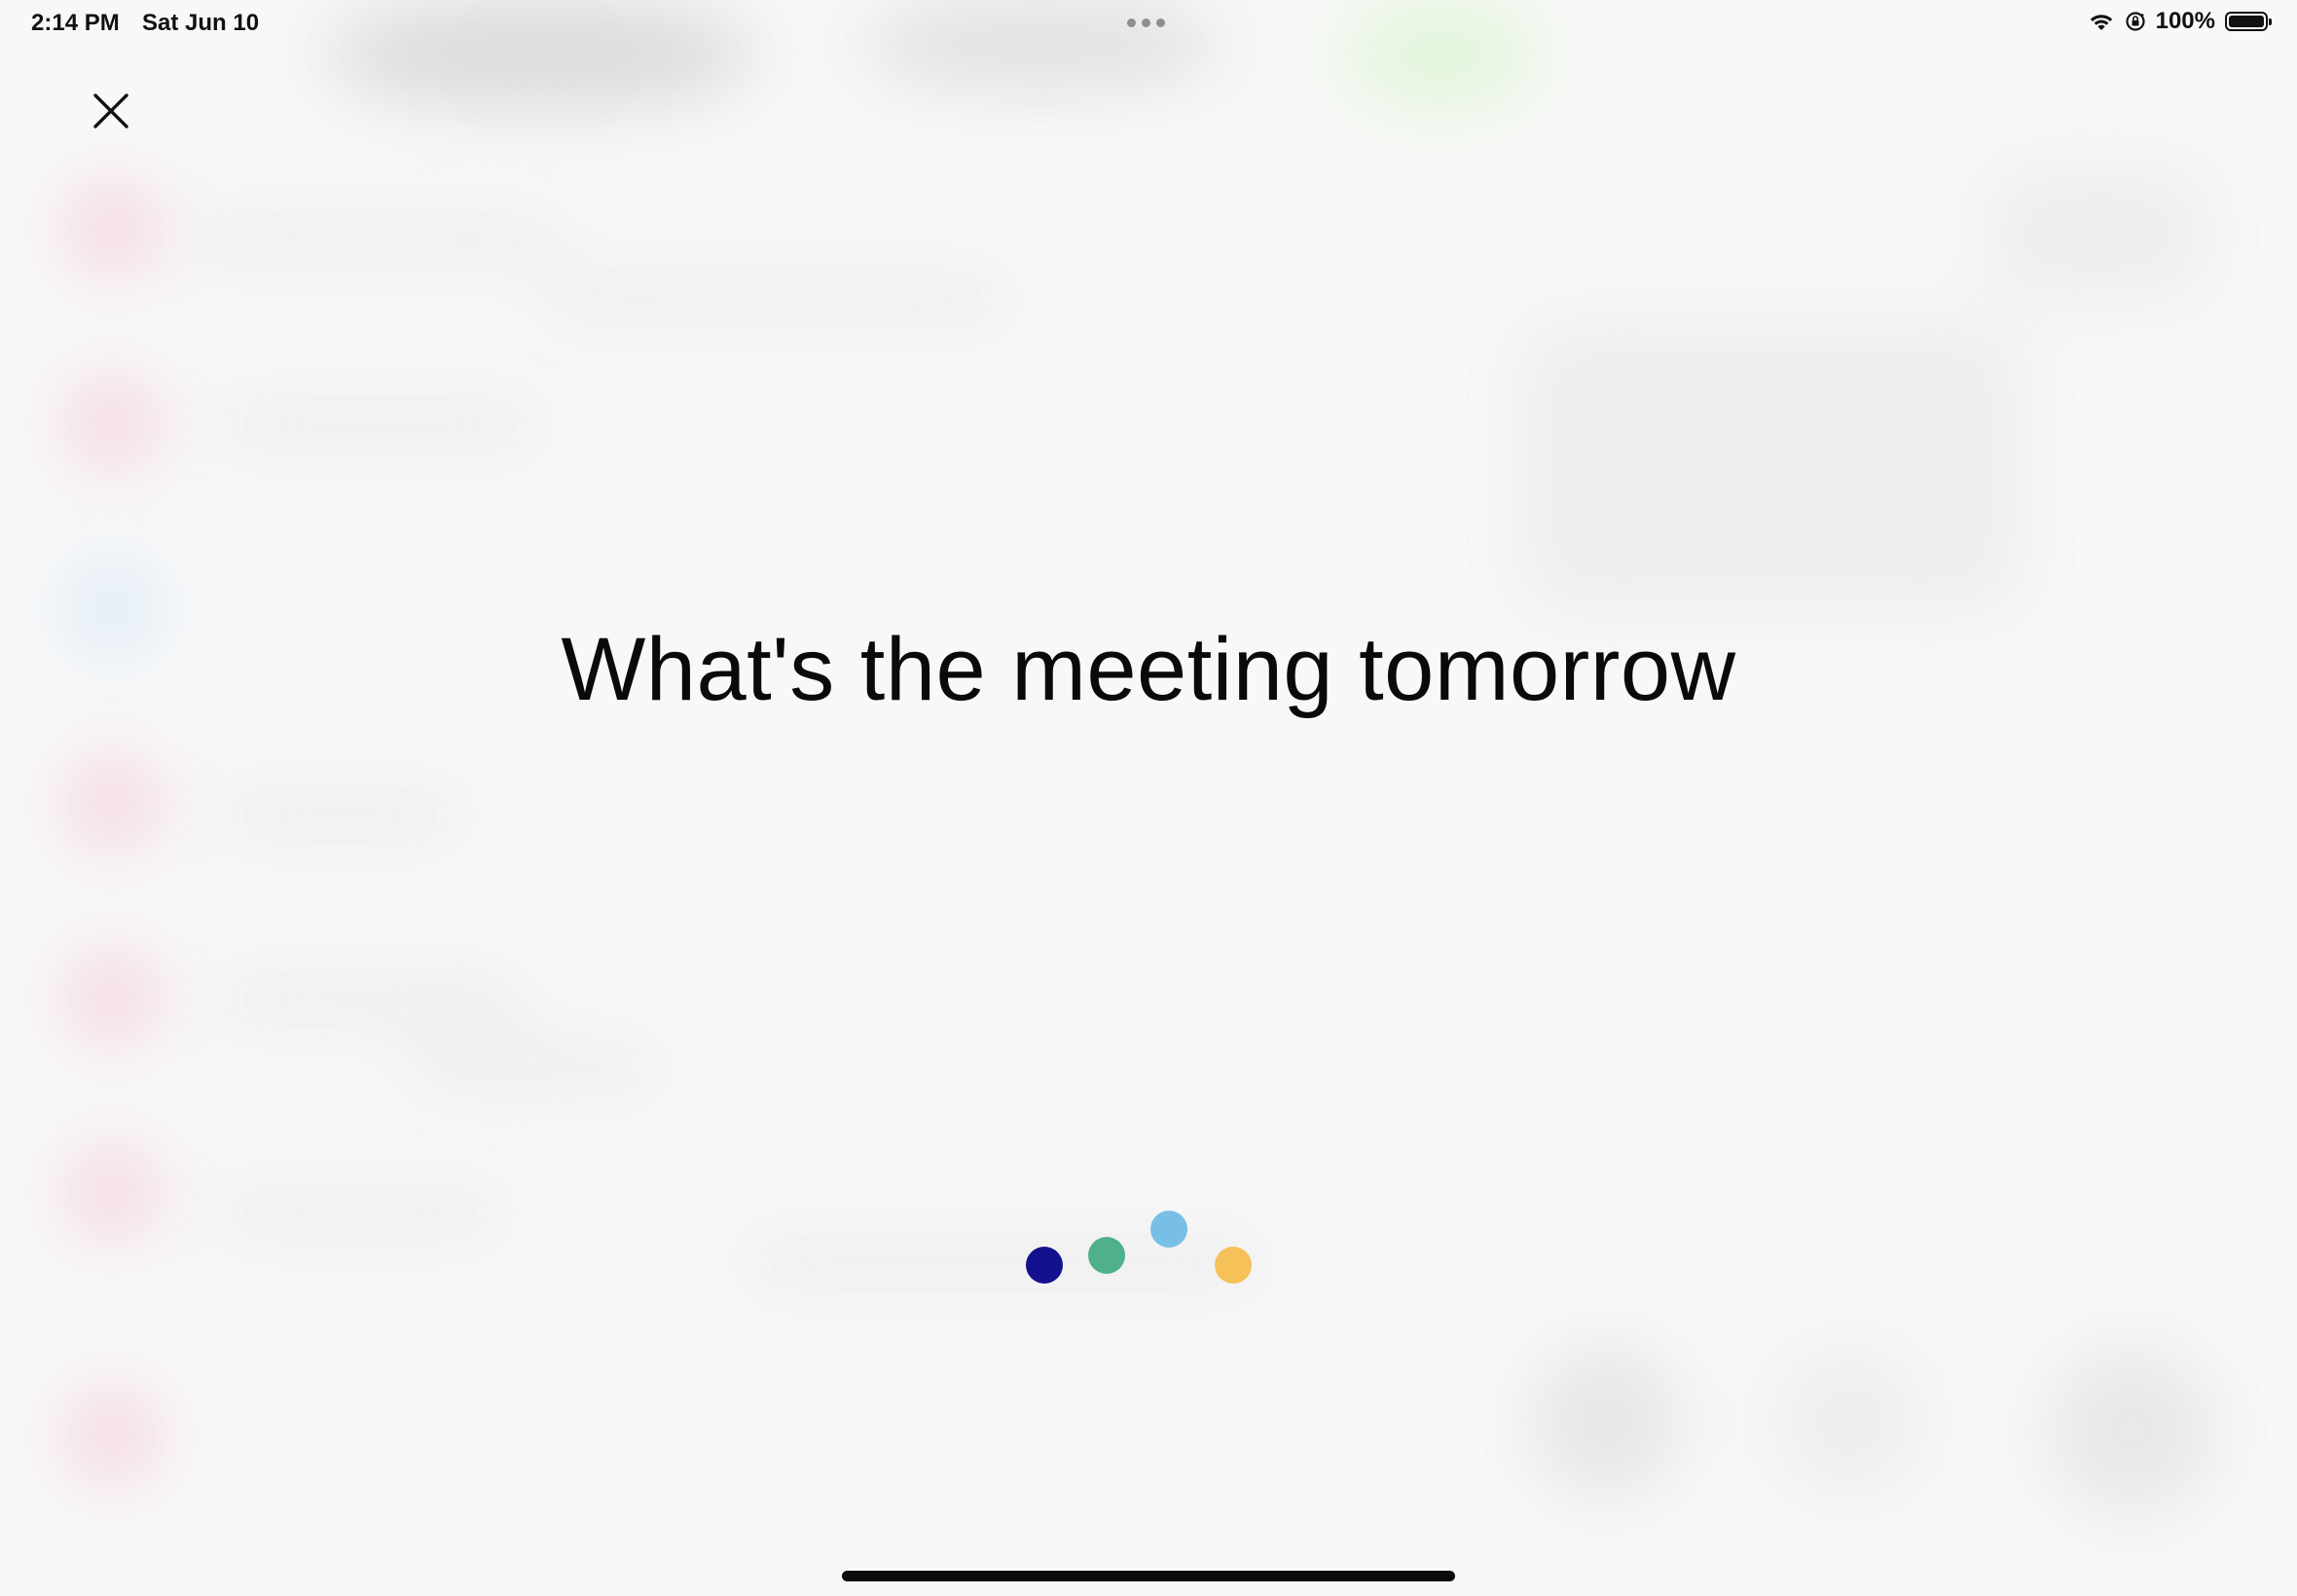  Describe the element at coordinates (75, 23) in the screenshot. I see `status-time: 2:14 PM` at that location.